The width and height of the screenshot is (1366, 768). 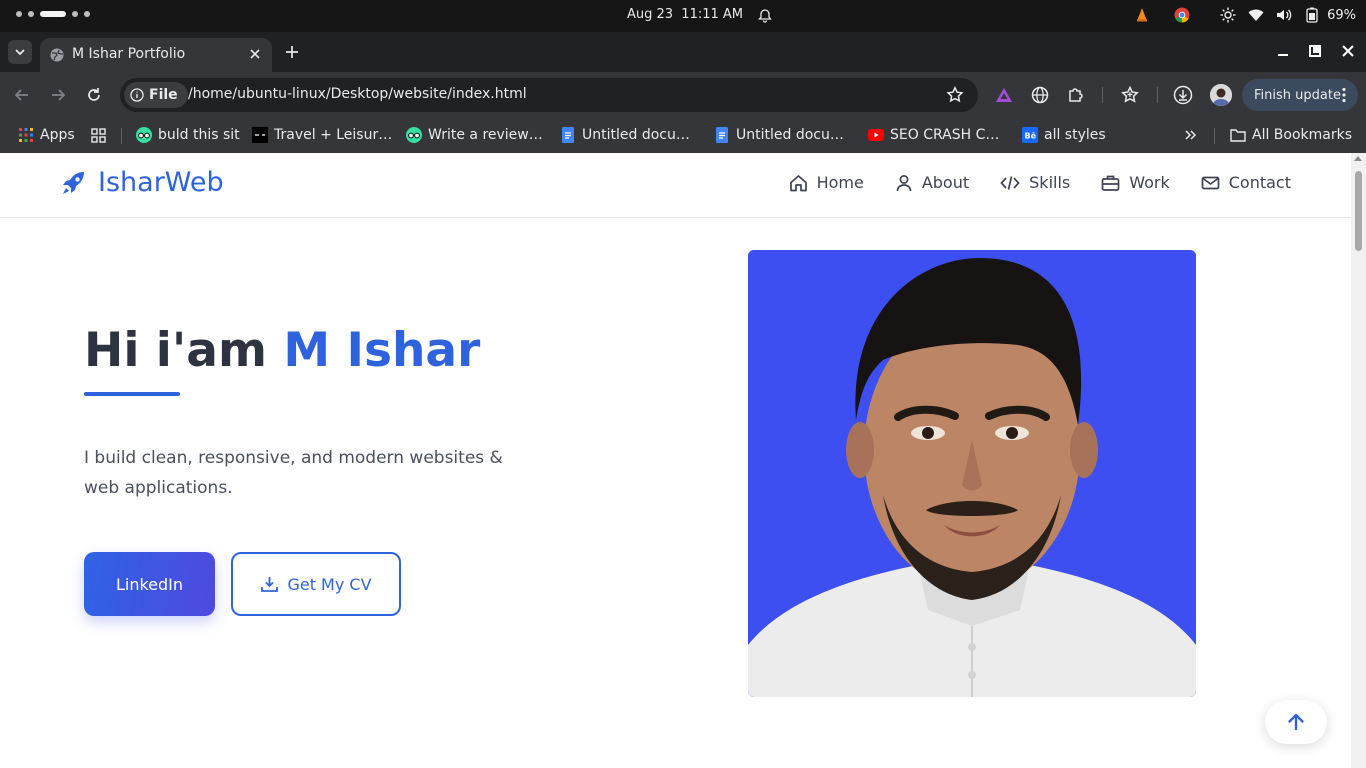 What do you see at coordinates (840, 182) in the screenshot?
I see `nav-label: Home` at bounding box center [840, 182].